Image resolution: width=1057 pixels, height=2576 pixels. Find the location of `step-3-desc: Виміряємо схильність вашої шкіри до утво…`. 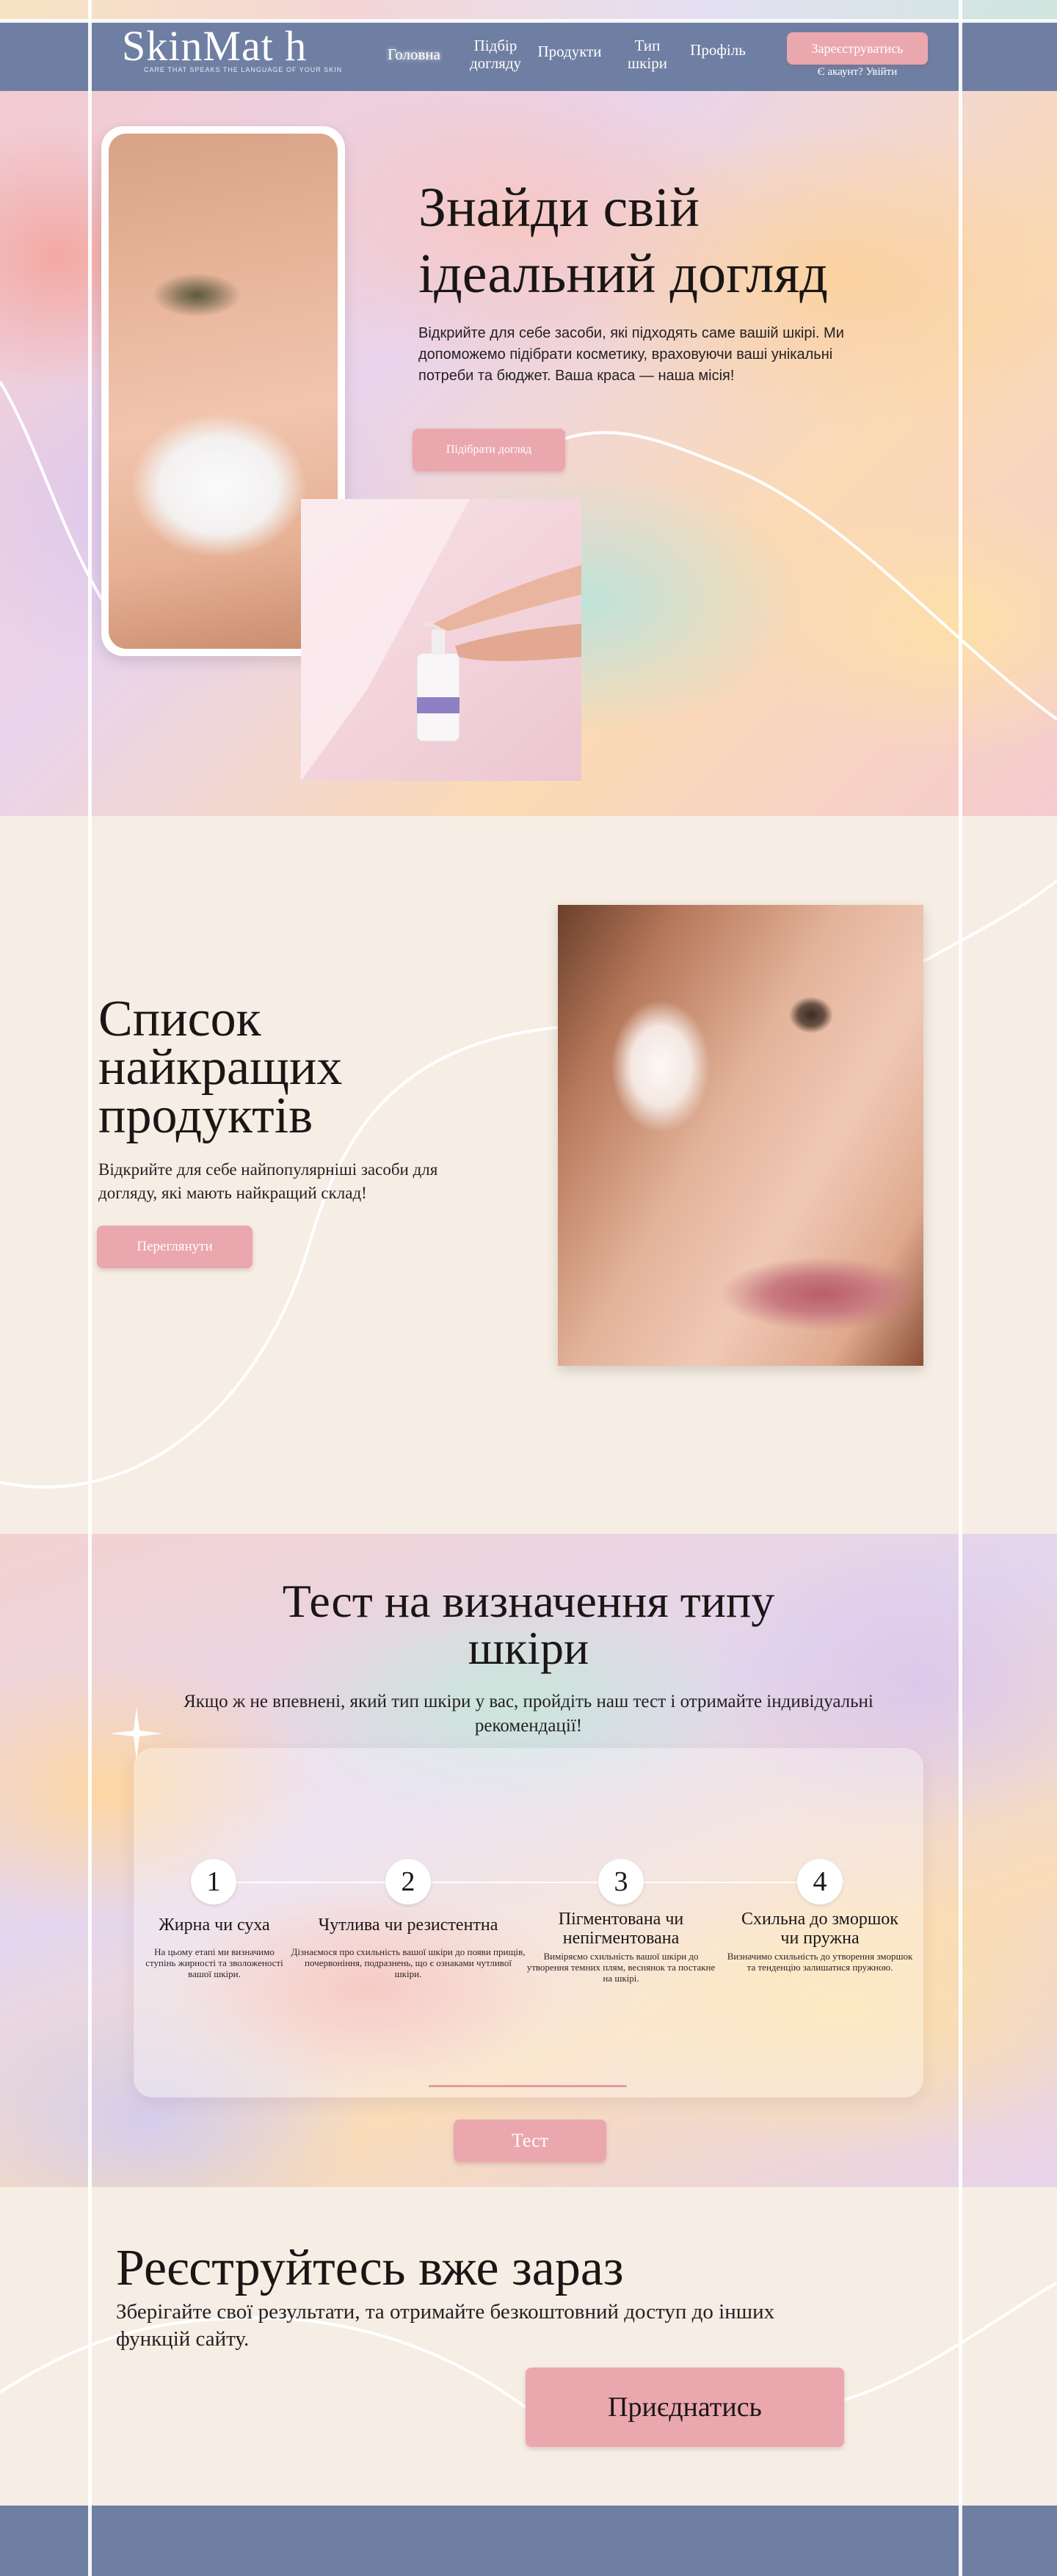

step-3-desc: Виміряємо схильність вашої шкіри до утво… is located at coordinates (621, 1967).